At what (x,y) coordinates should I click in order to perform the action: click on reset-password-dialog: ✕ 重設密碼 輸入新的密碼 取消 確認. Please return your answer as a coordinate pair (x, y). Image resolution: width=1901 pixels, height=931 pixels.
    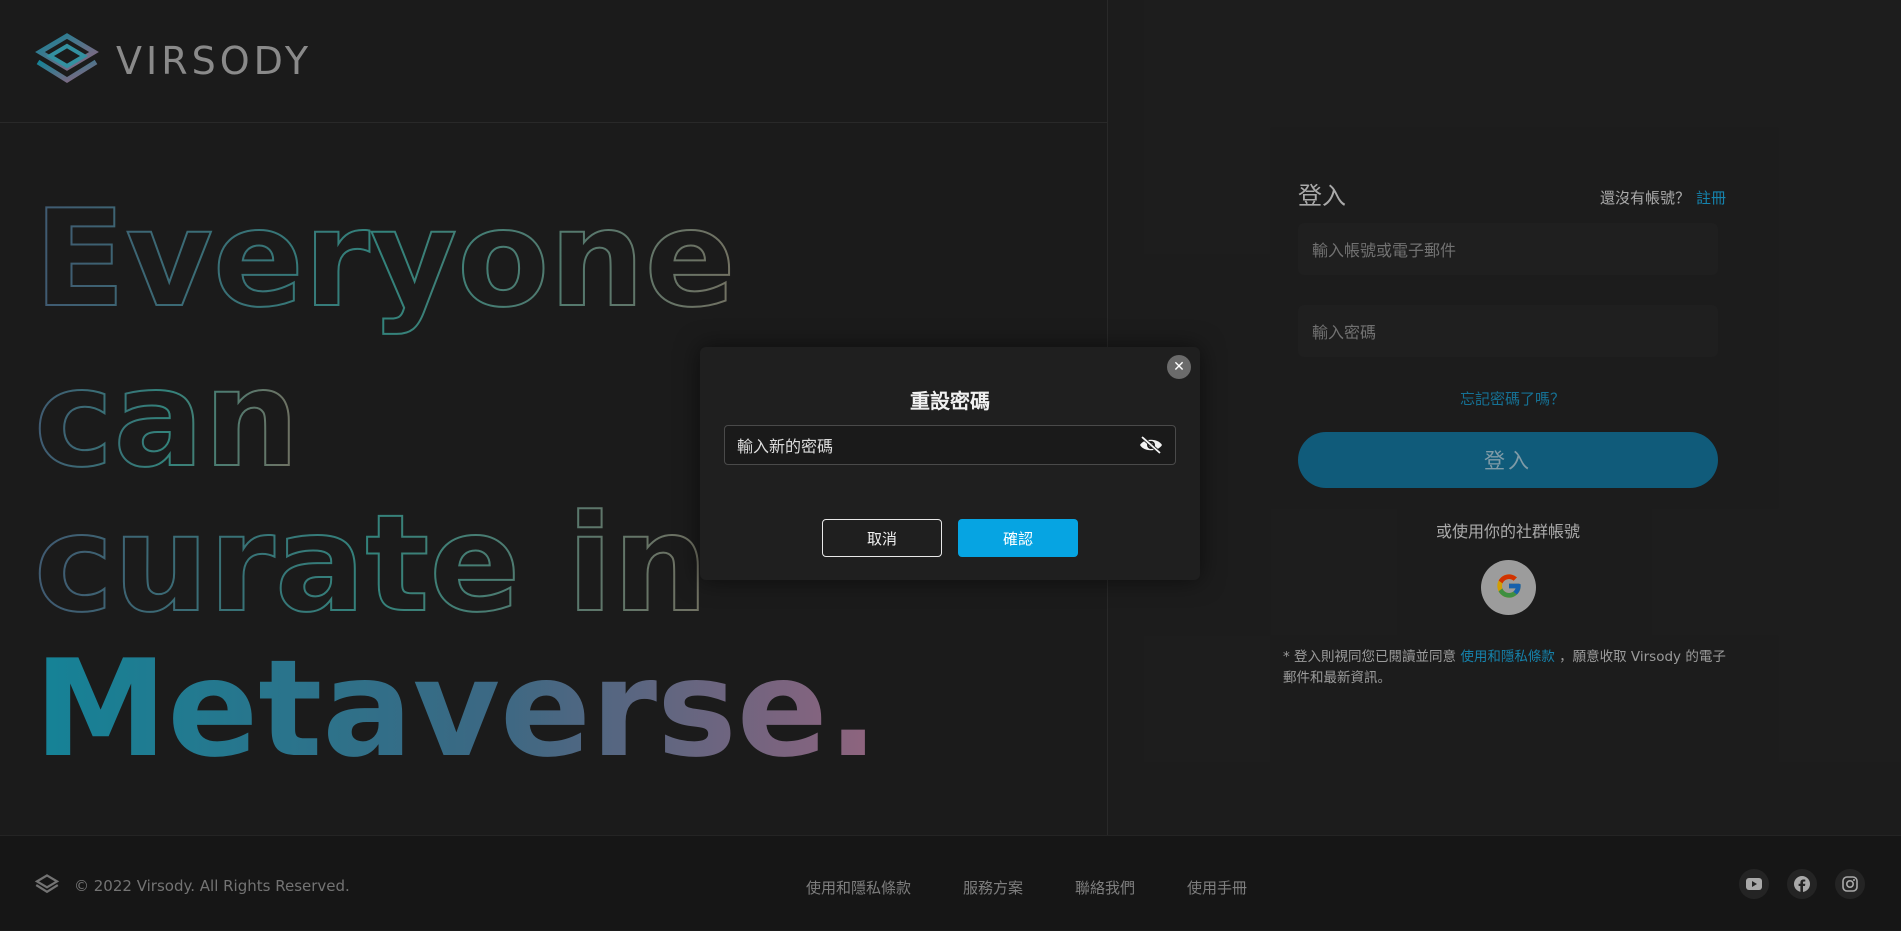
    Looking at the image, I should click on (950, 463).